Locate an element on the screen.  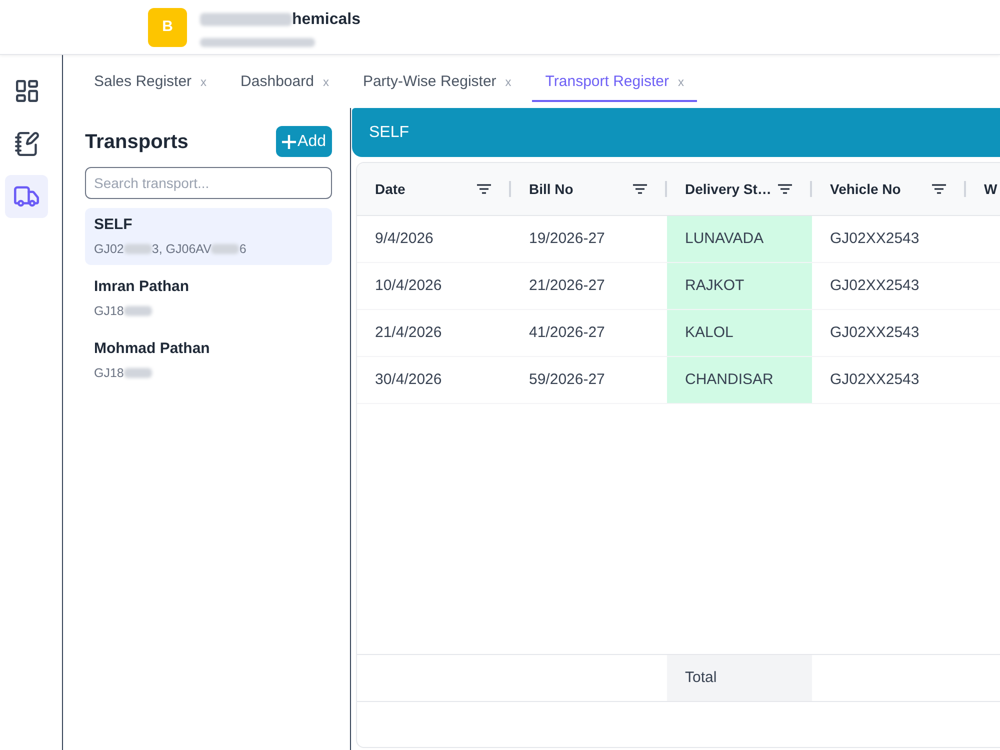
table-cell-text: 30/4/2026 is located at coordinates (408, 380).